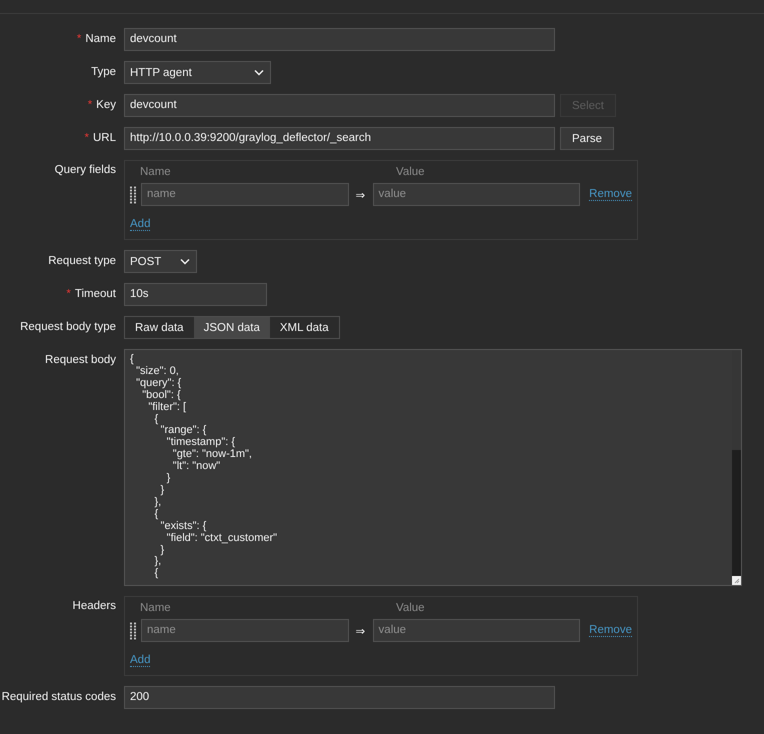 This screenshot has height=734, width=764. I want to click on field-label: Type, so click(103, 72).